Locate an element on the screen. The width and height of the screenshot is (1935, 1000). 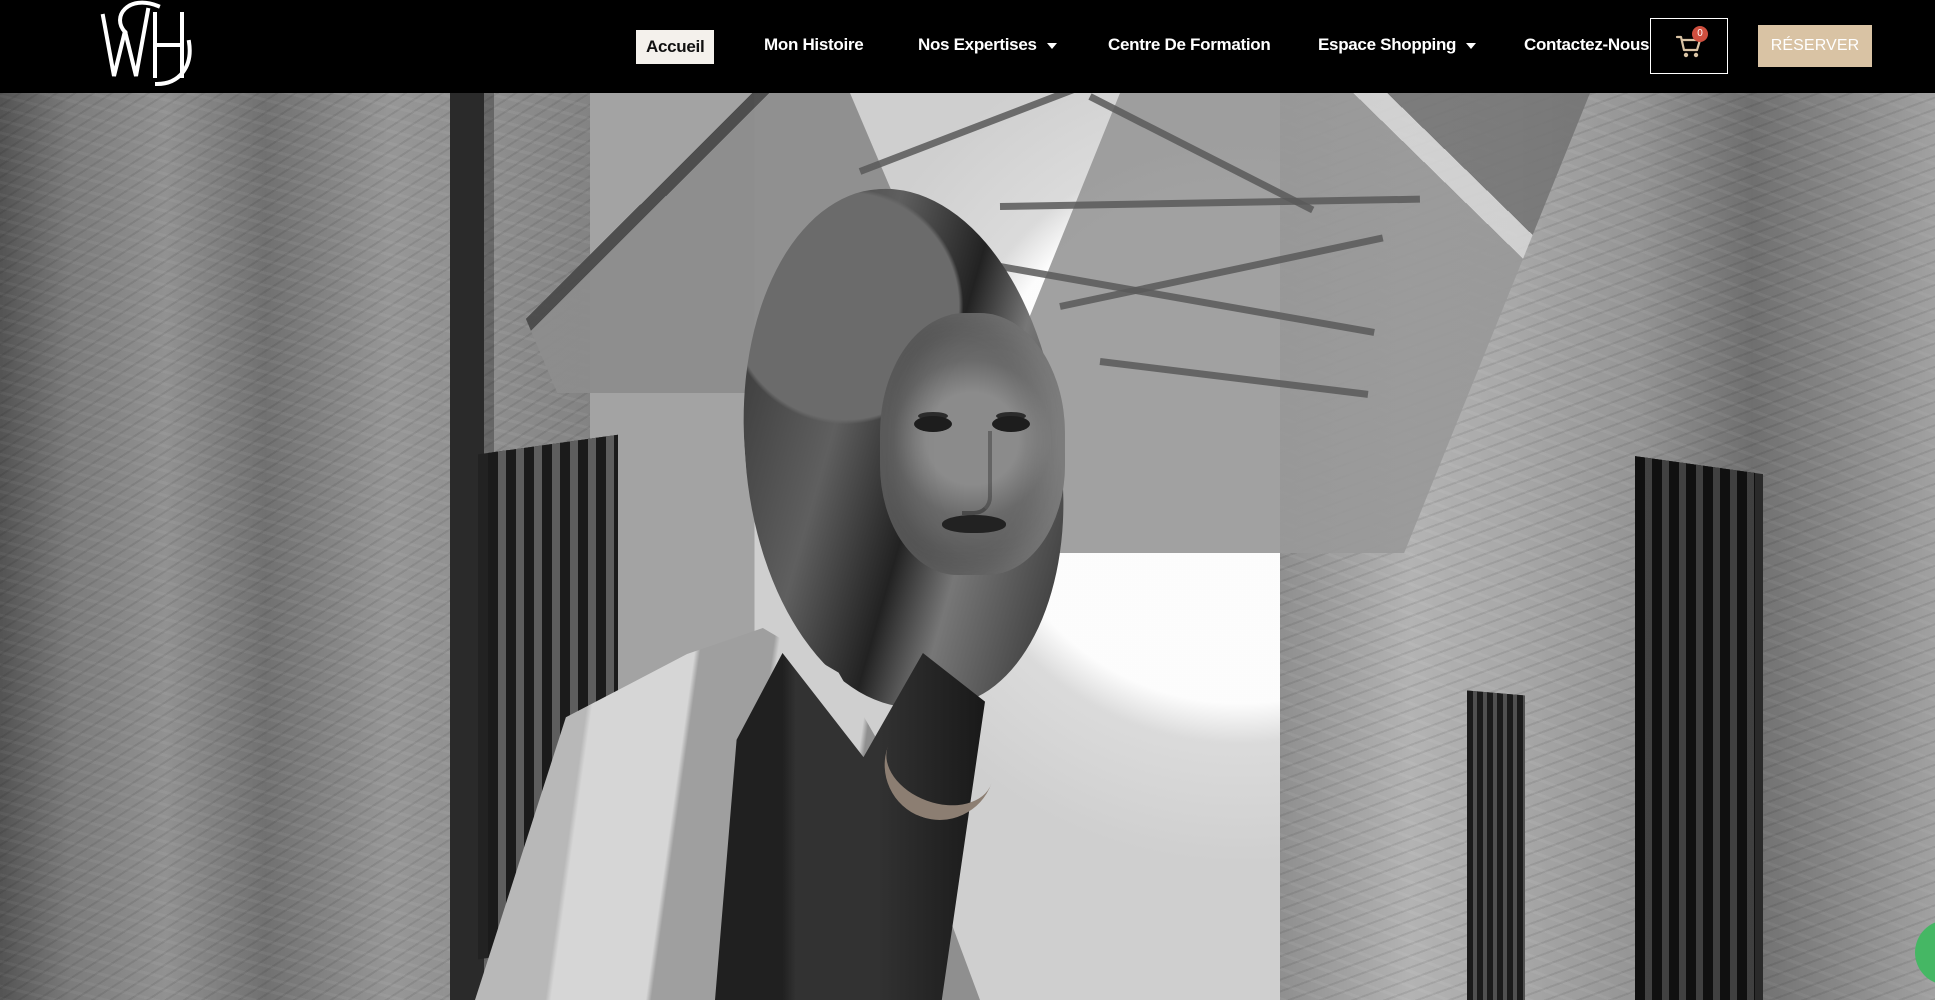
nav-item-mon-histoire: Mon Histoire is located at coordinates (814, 45).